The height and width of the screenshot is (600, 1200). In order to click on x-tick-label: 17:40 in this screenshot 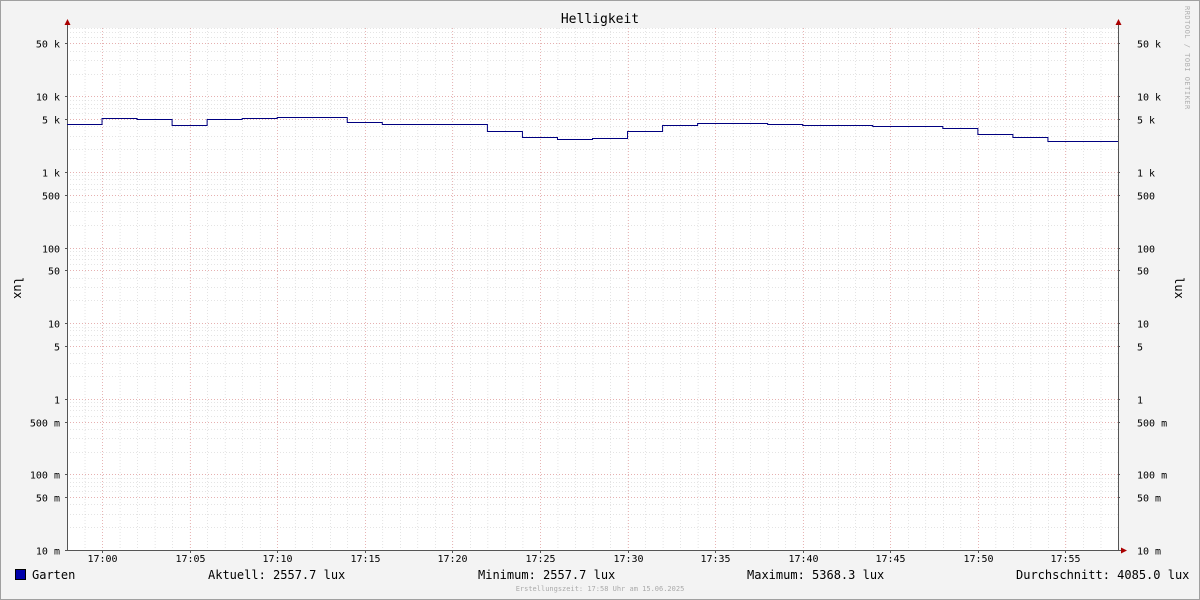, I will do `click(803, 559)`.